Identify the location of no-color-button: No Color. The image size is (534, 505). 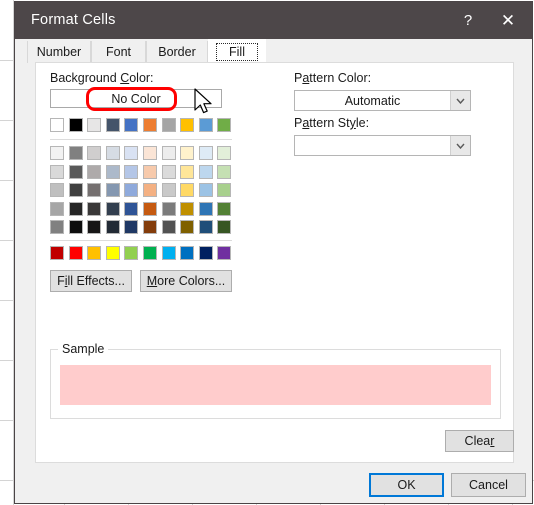
(136, 98).